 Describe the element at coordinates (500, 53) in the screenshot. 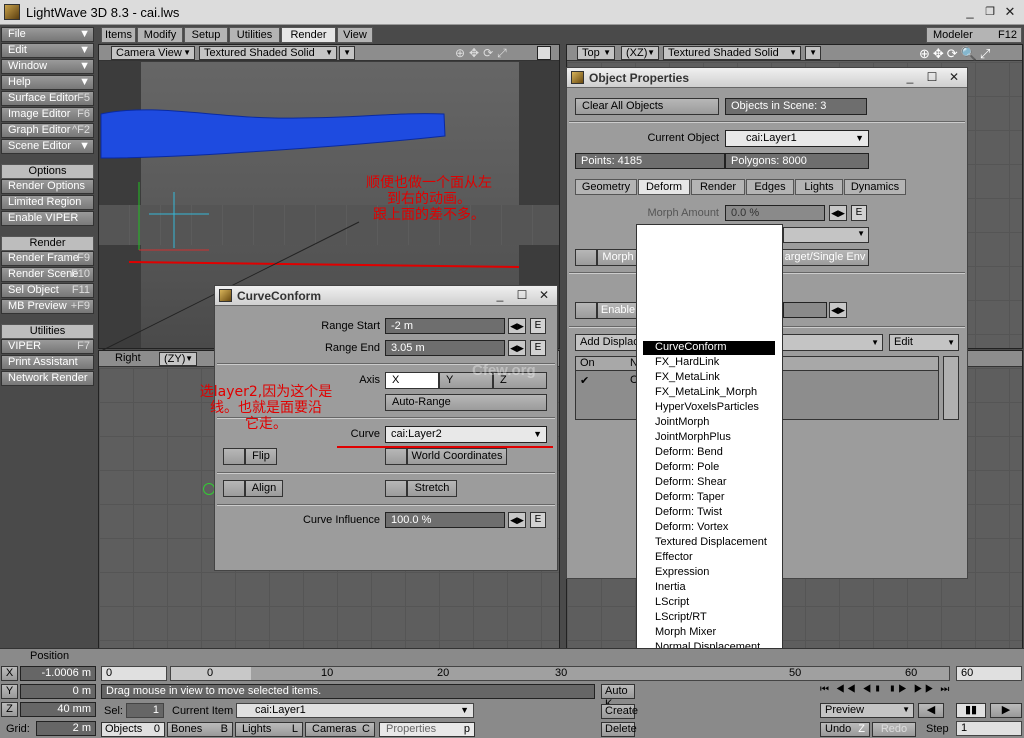

I see `view-nav-icons: ⊕✥⟳⤢` at that location.